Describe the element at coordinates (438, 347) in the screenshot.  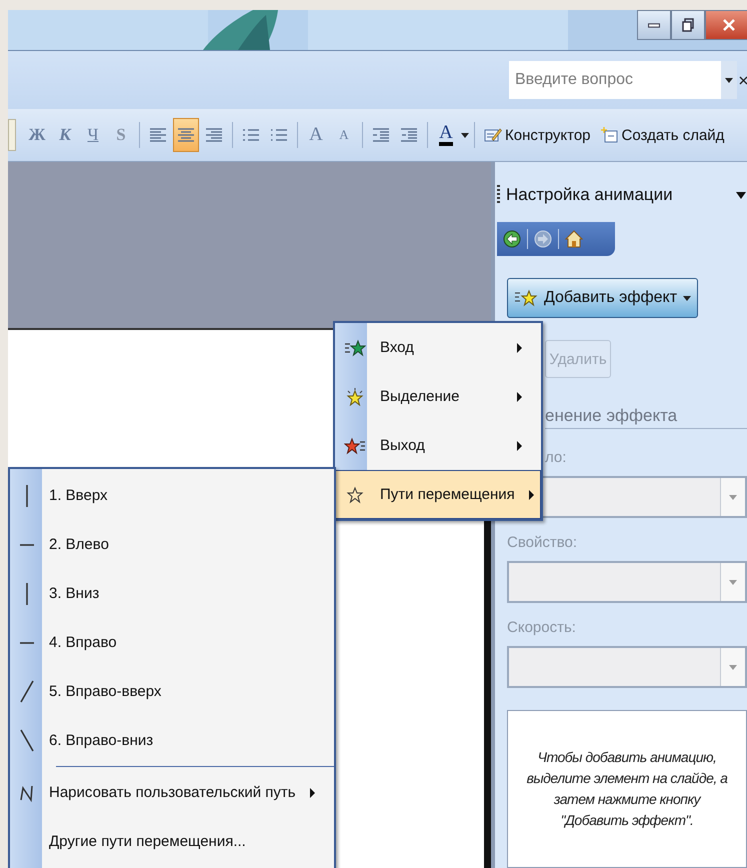
I see `menu-item: Вход` at that location.